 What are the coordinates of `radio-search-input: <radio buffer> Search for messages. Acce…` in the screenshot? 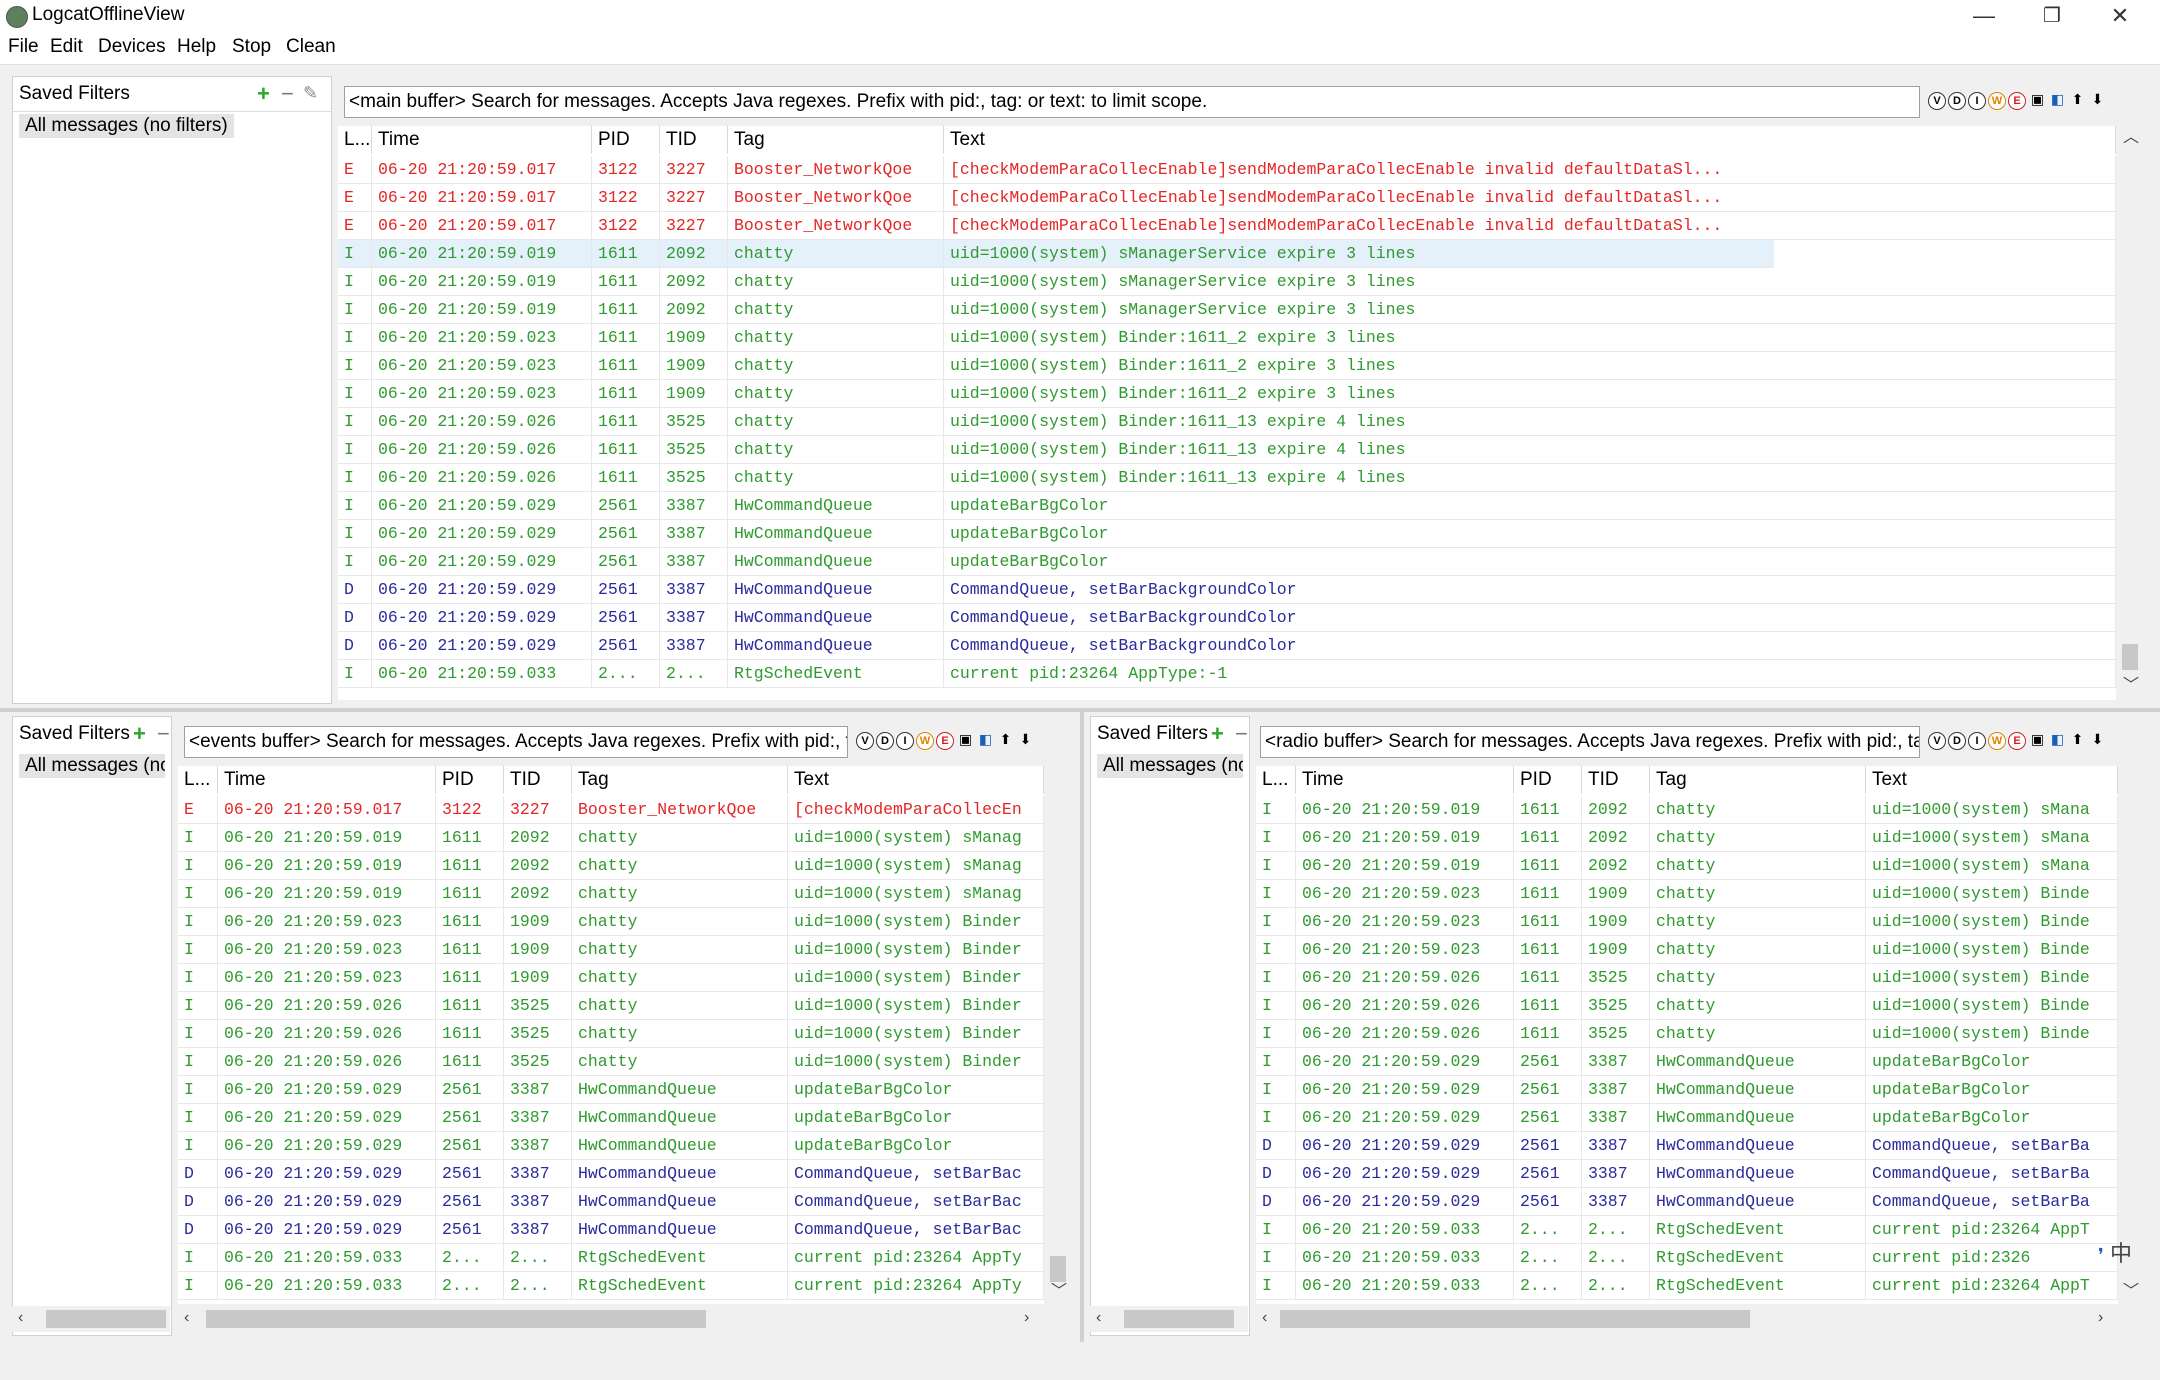 It's located at (1590, 742).